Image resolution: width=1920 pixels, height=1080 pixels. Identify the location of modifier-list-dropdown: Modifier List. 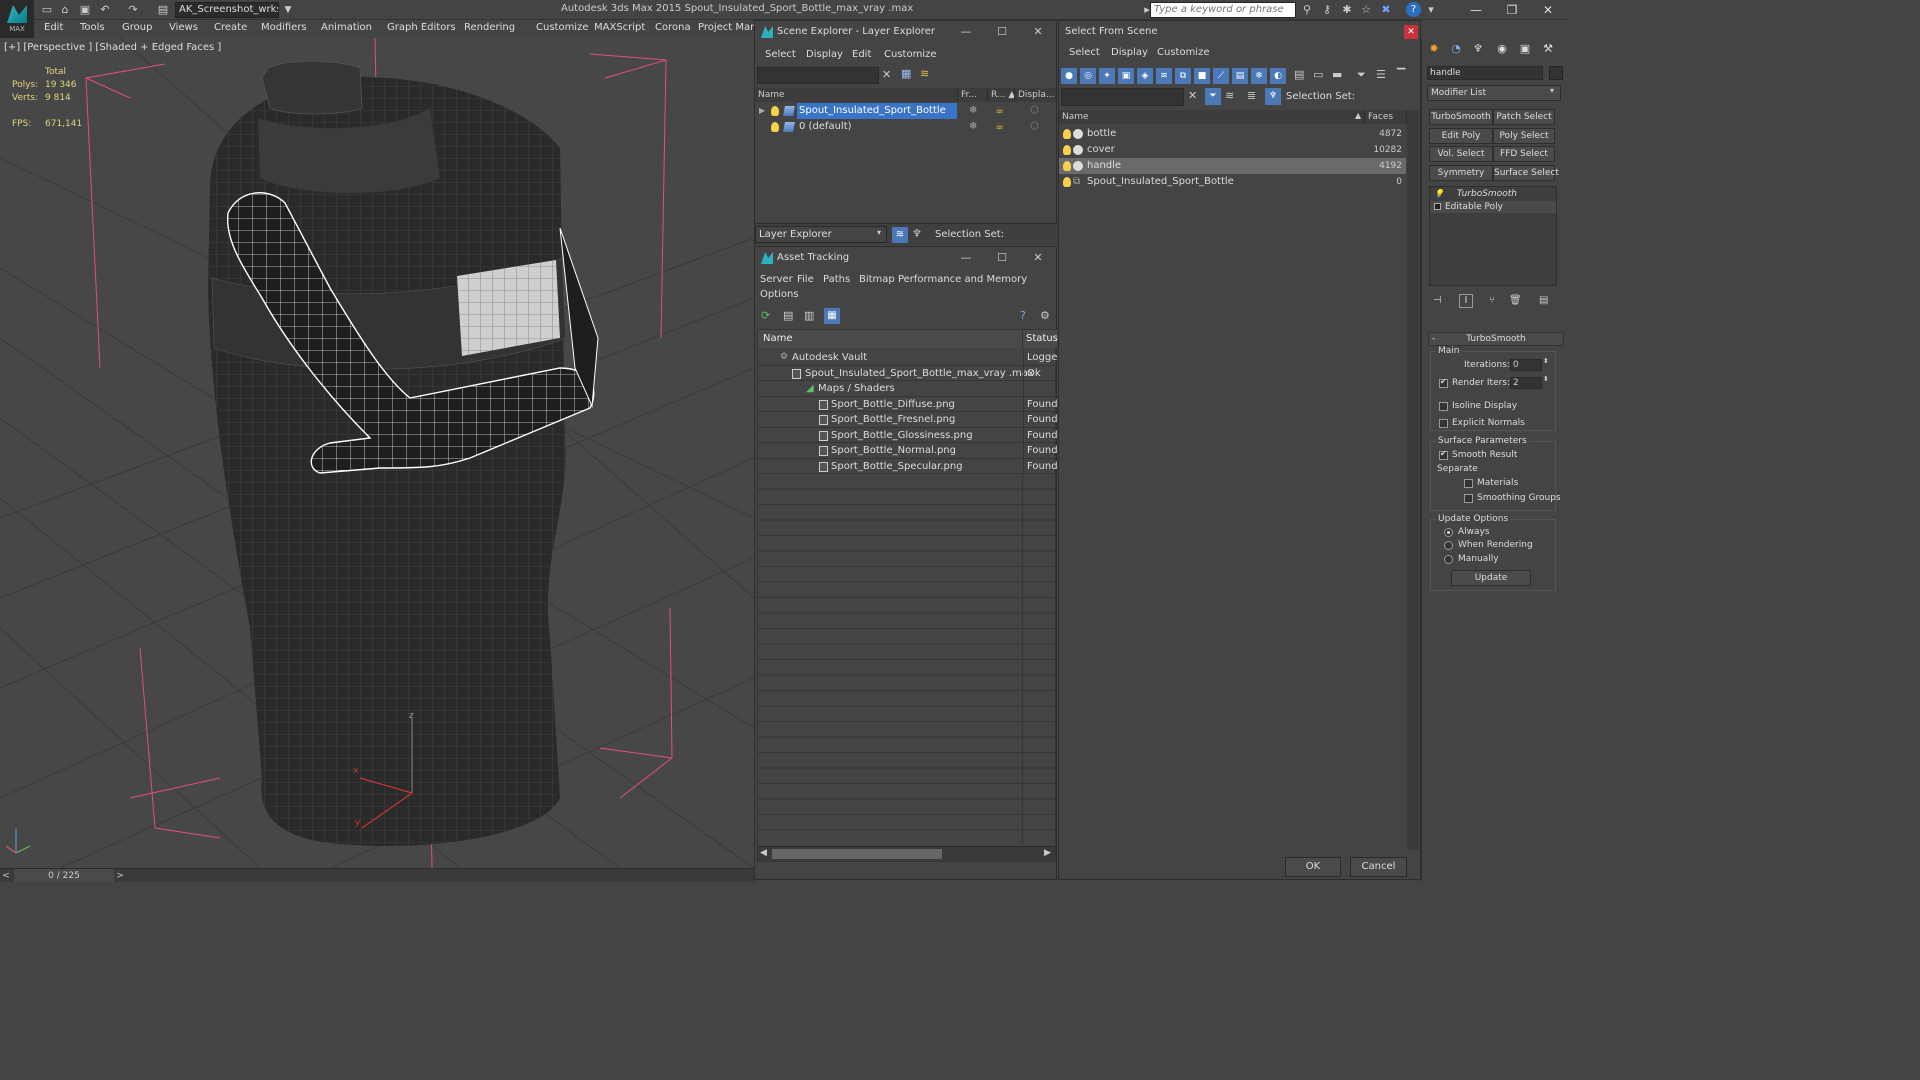
(1494, 93).